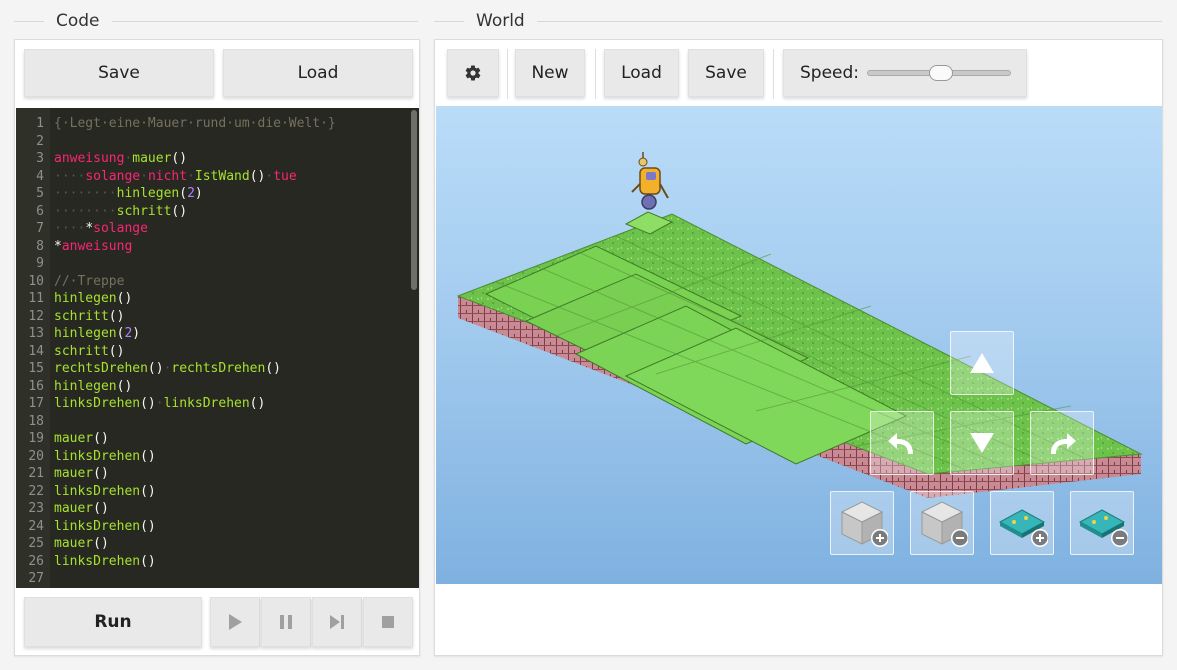 Image resolution: width=1177 pixels, height=670 pixels. What do you see at coordinates (213, 142) in the screenshot?
I see `code-line: 2` at bounding box center [213, 142].